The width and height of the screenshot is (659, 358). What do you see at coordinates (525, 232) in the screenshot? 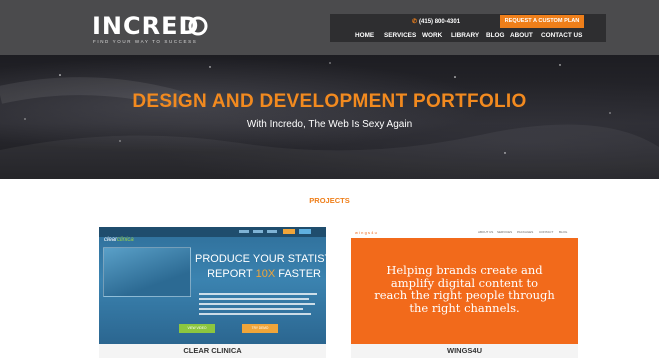
I see `thumb-nav-item: PACKAGES` at bounding box center [525, 232].